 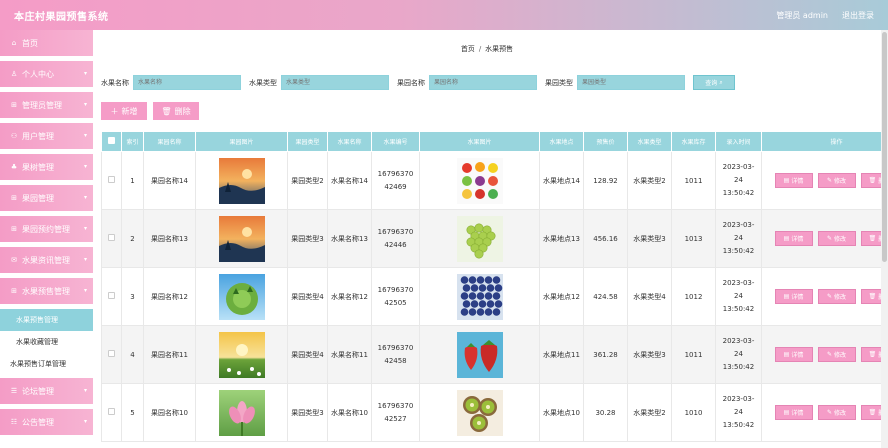 What do you see at coordinates (829, 412) in the screenshot?
I see `pencil-icon: ✎` at bounding box center [829, 412].